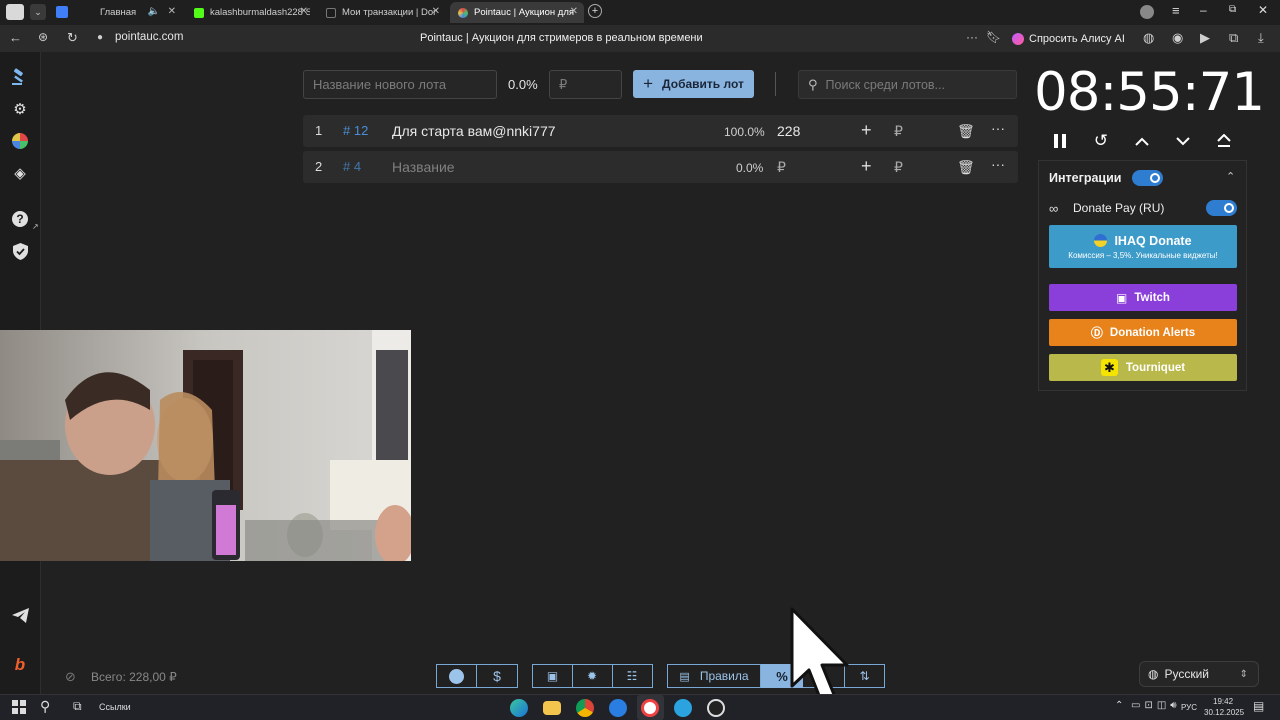 Image resolution: width=1280 pixels, height=720 pixels. Describe the element at coordinates (20, 251) in the screenshot. I see `shield-check-icon` at that location.